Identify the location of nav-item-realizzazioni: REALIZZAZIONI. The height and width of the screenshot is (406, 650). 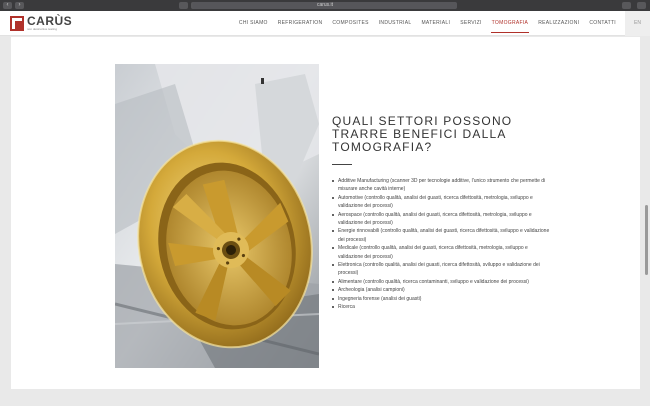
(558, 23).